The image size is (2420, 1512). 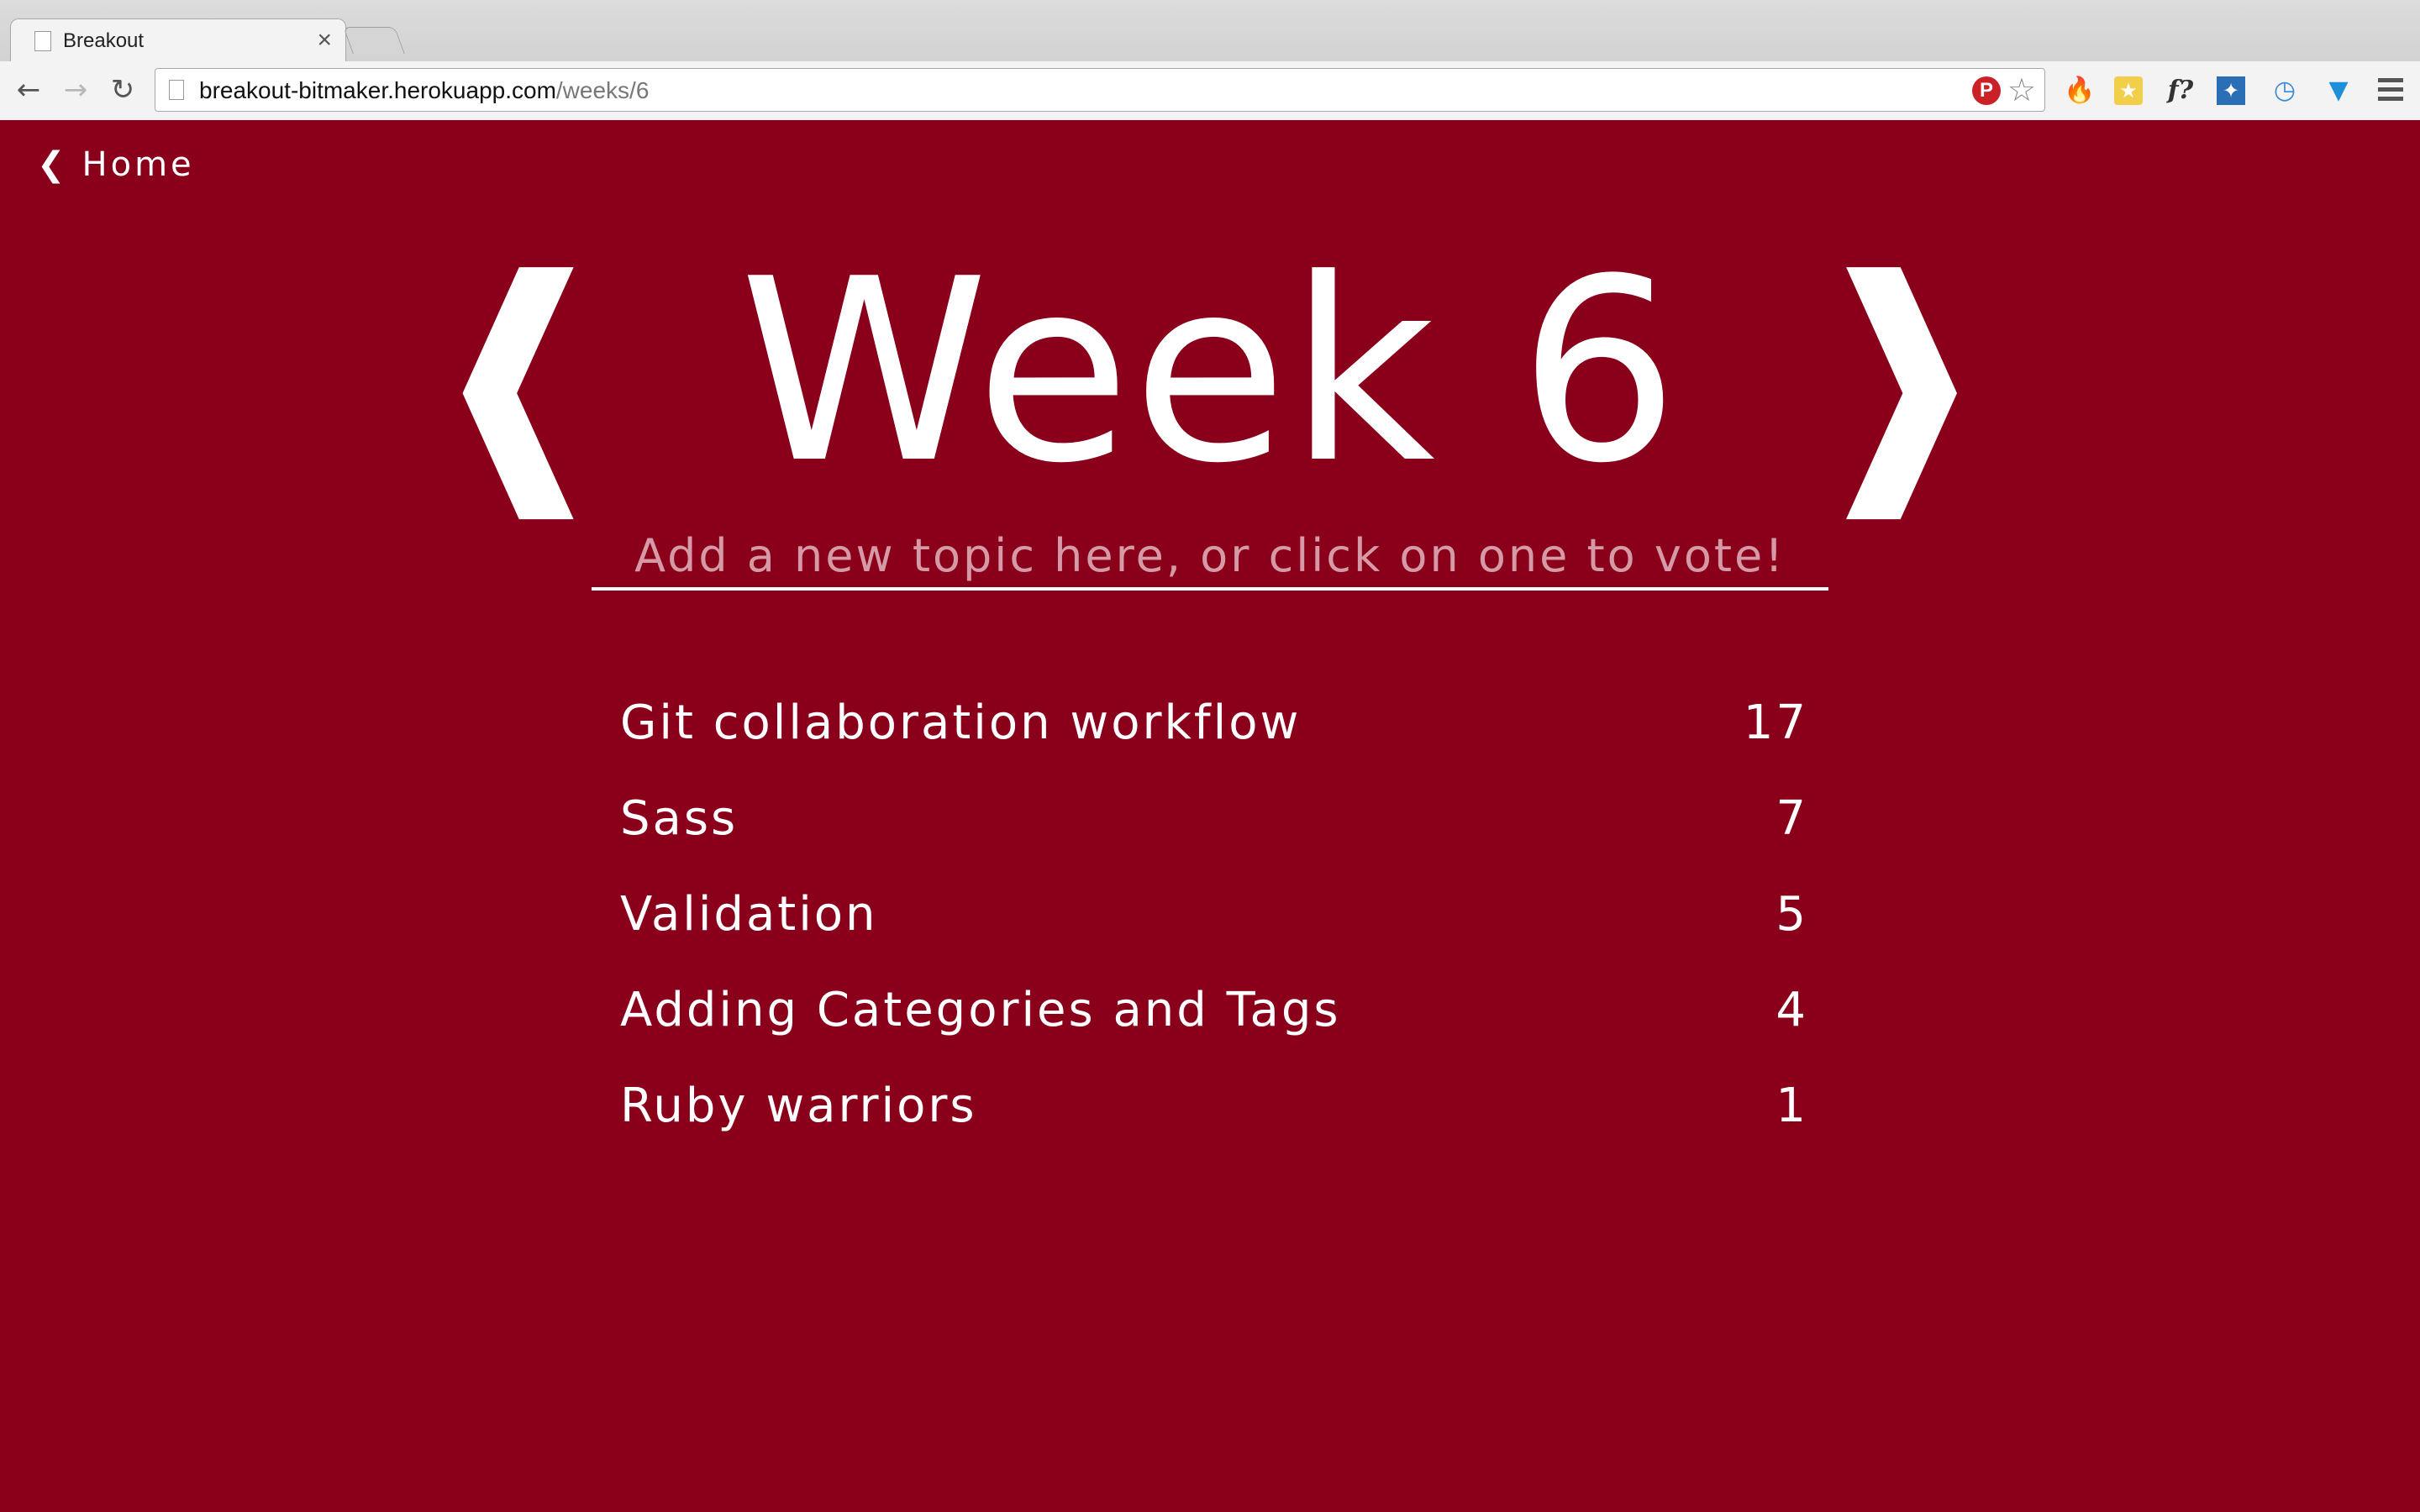 What do you see at coordinates (1900, 372) in the screenshot?
I see `next-week-arrow-icon: ❱` at bounding box center [1900, 372].